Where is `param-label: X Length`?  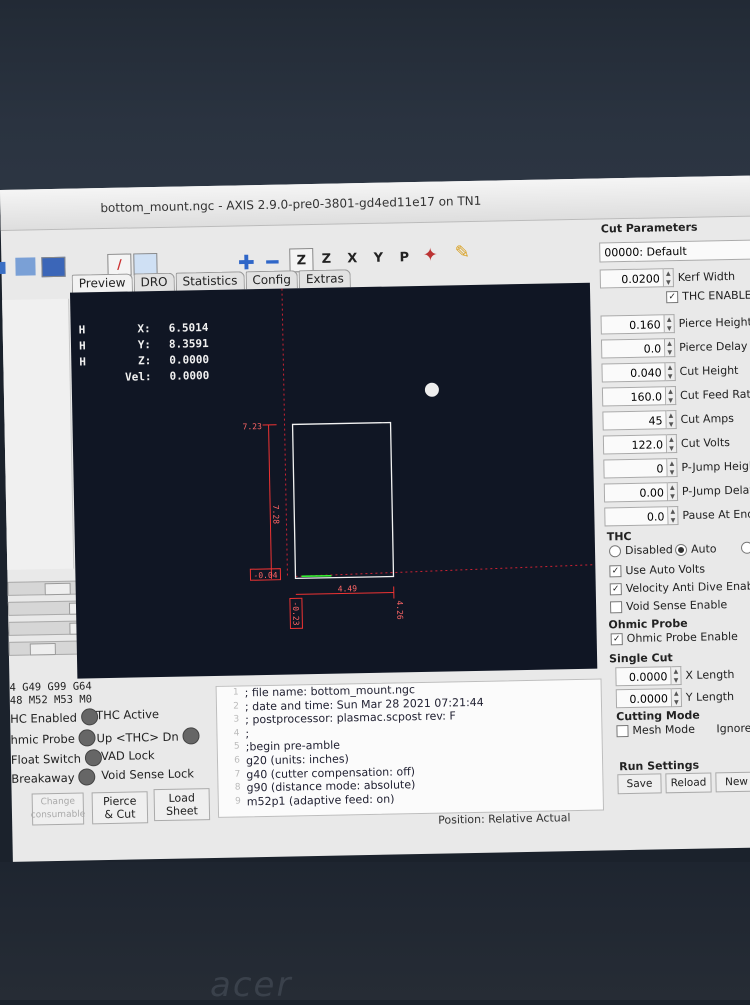
param-label: X Length is located at coordinates (709, 674).